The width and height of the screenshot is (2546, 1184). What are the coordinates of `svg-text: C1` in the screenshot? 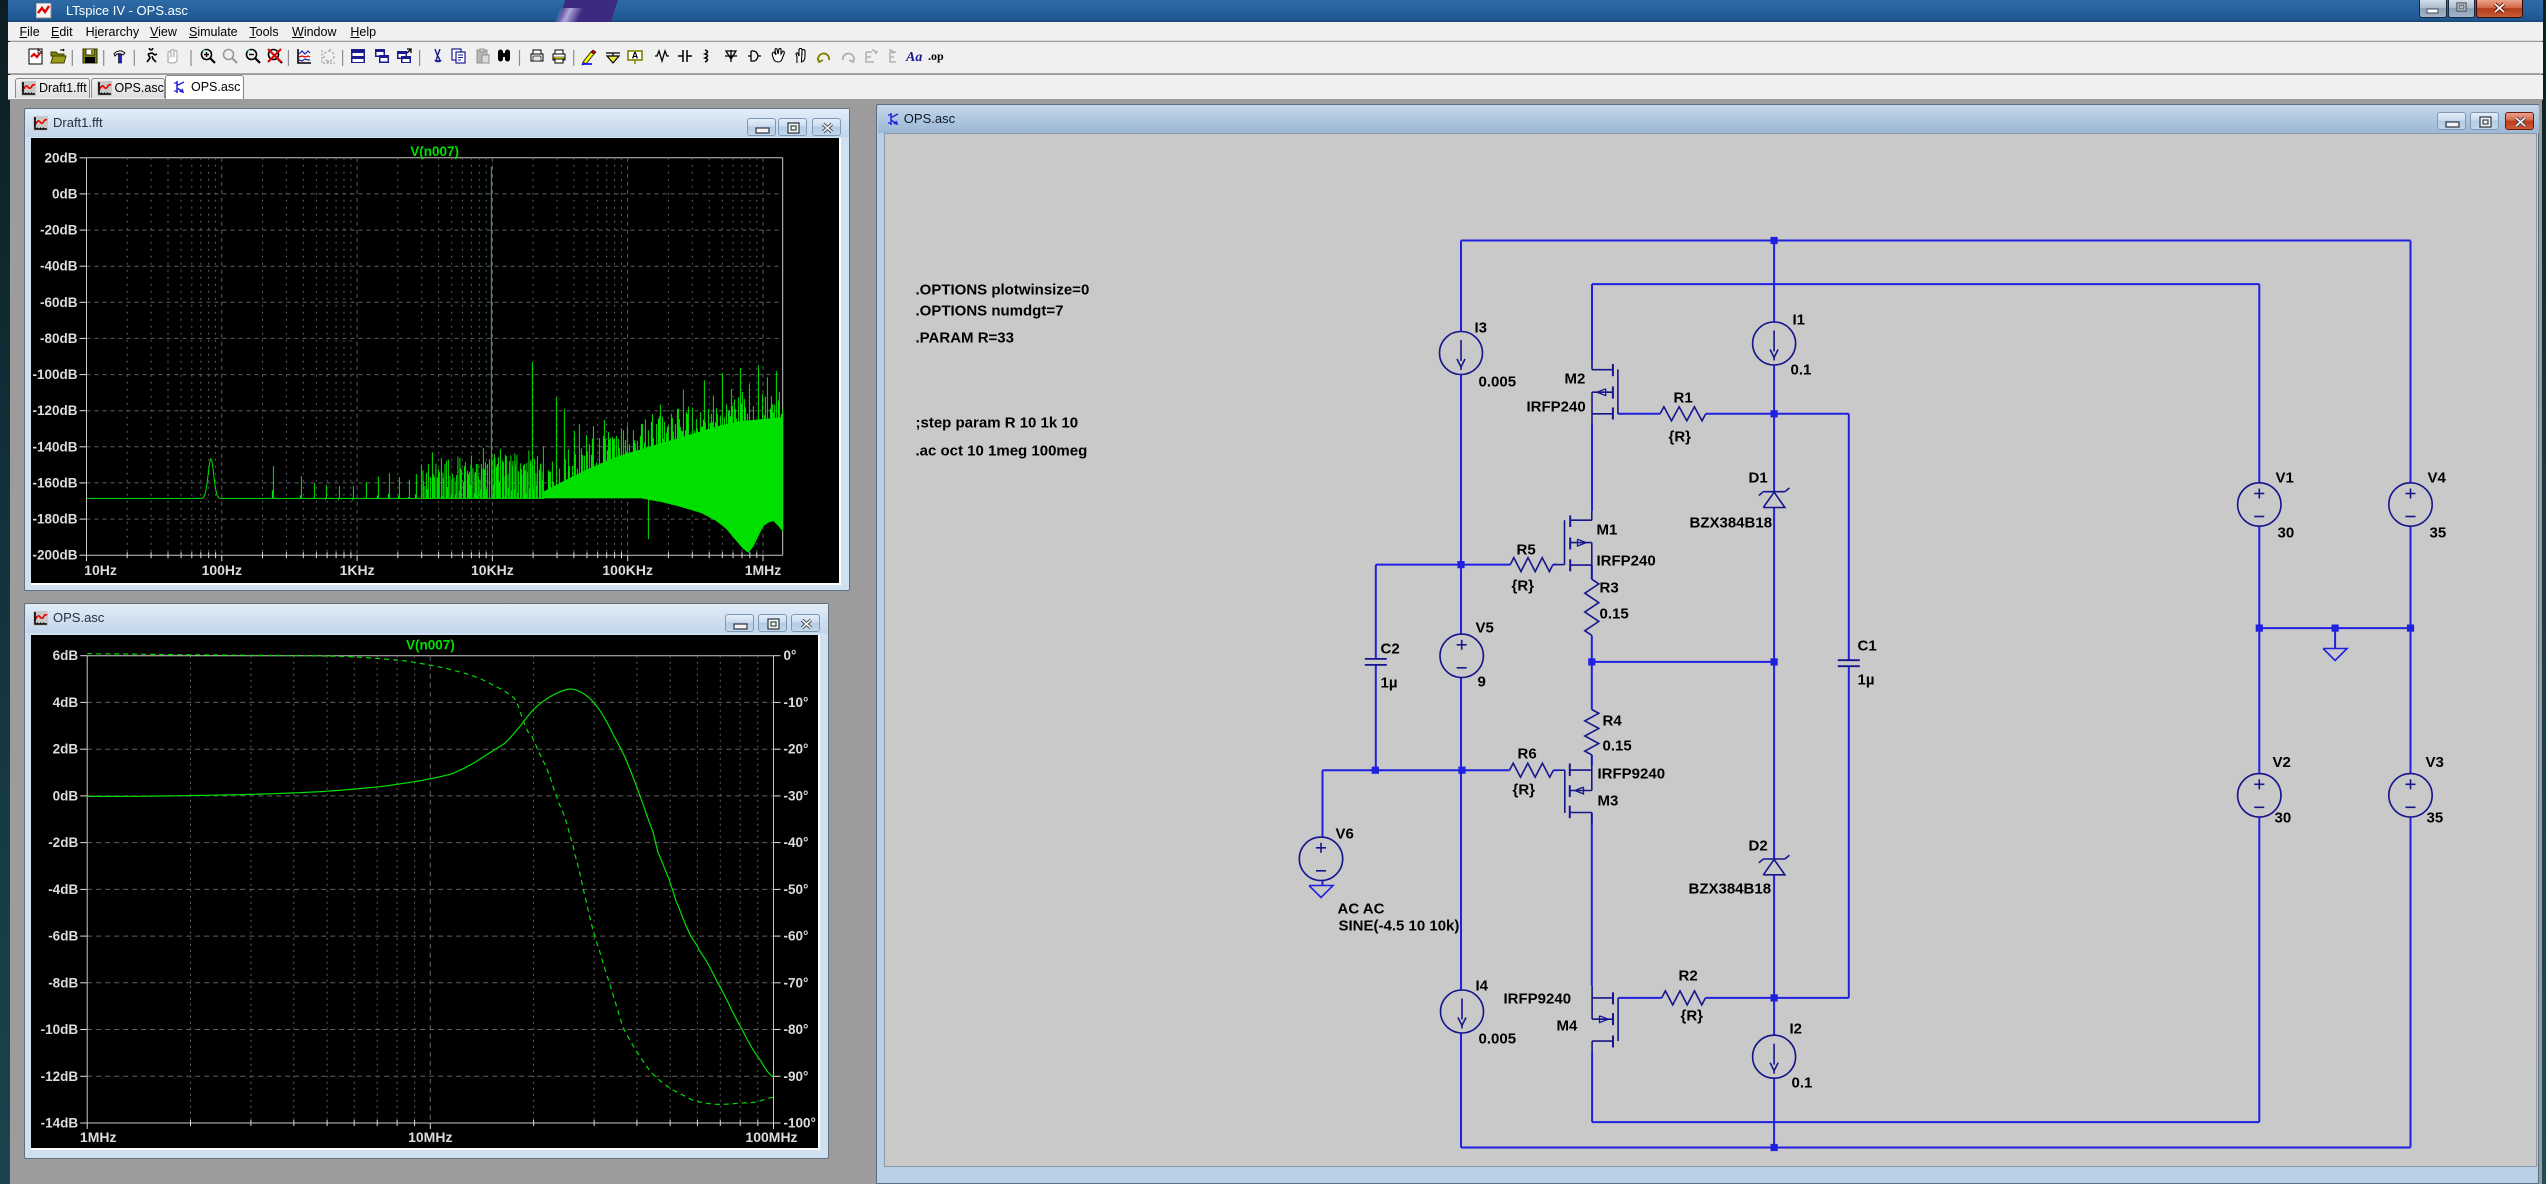 It's located at (1867, 646).